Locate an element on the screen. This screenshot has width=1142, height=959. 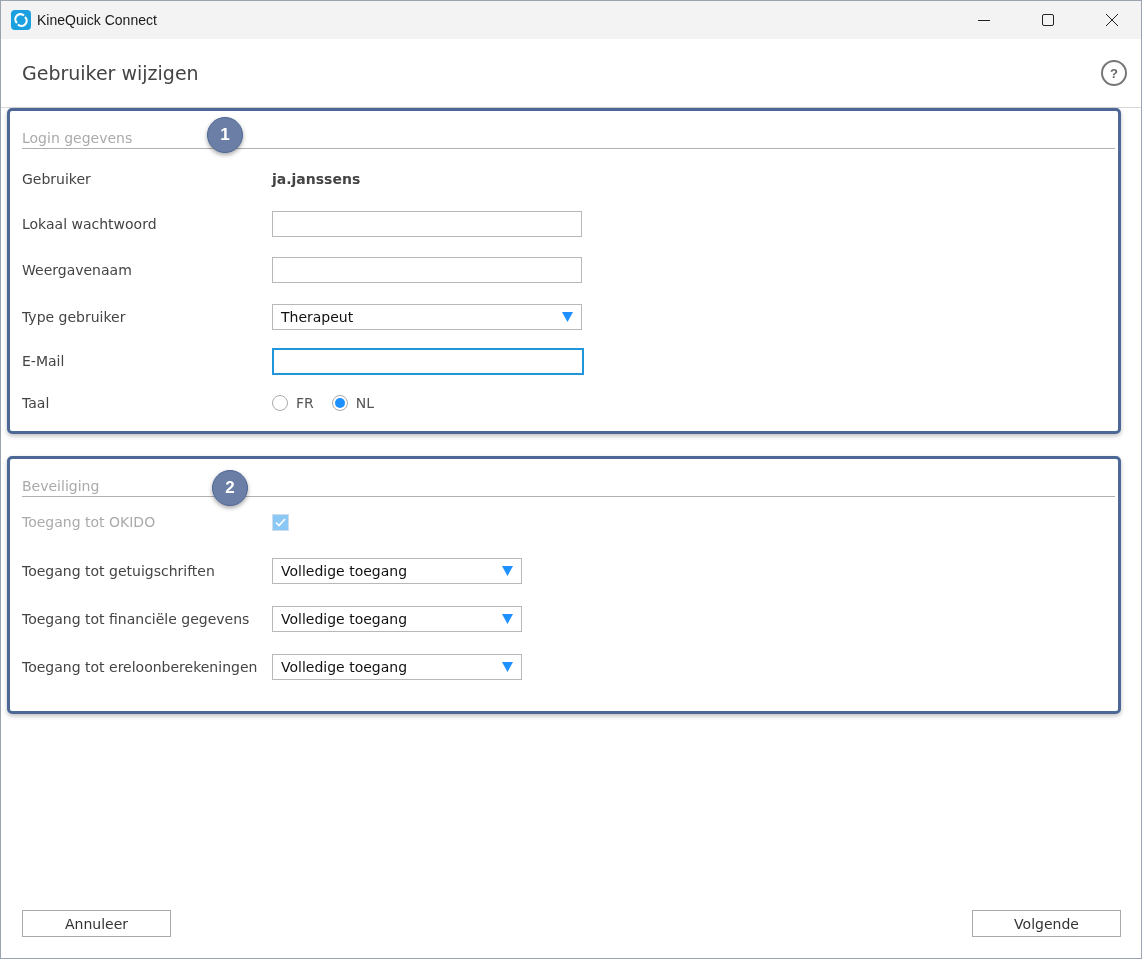
minimize-icon is located at coordinates (984, 20).